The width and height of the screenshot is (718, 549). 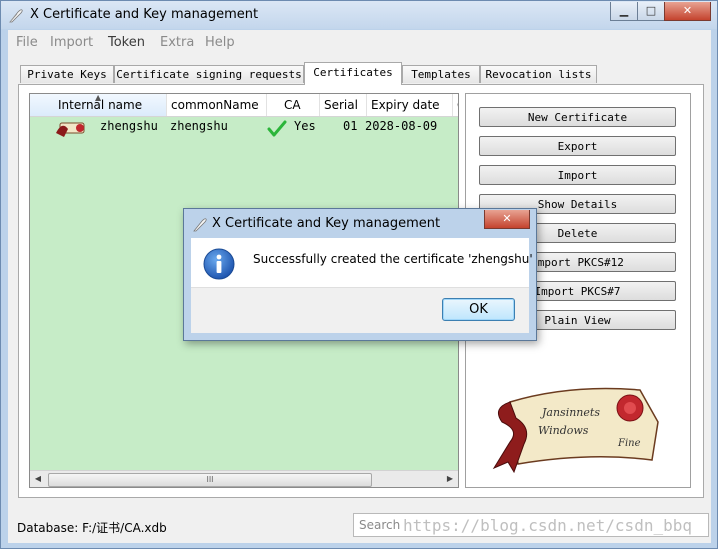 What do you see at coordinates (144, 14) in the screenshot?
I see `window-title: X Certificate and Key management` at bounding box center [144, 14].